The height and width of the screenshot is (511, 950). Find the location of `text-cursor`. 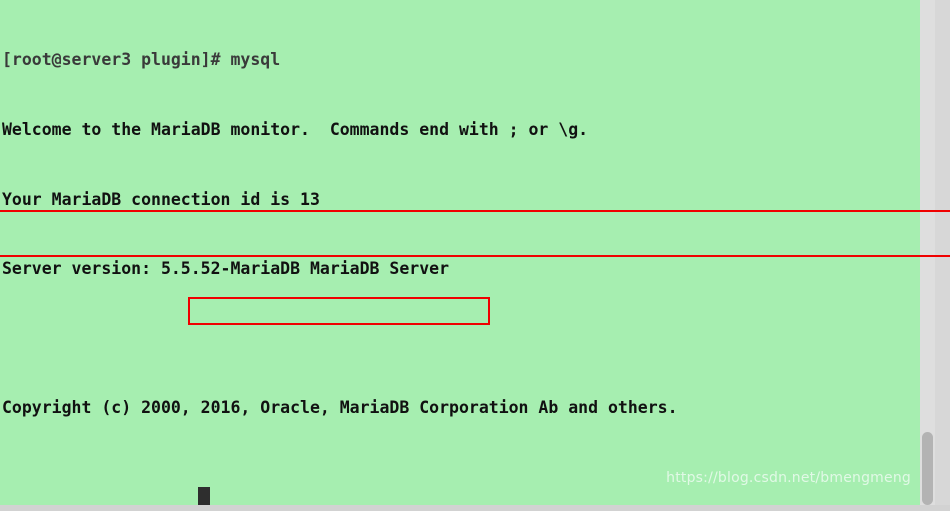

text-cursor is located at coordinates (204, 496).